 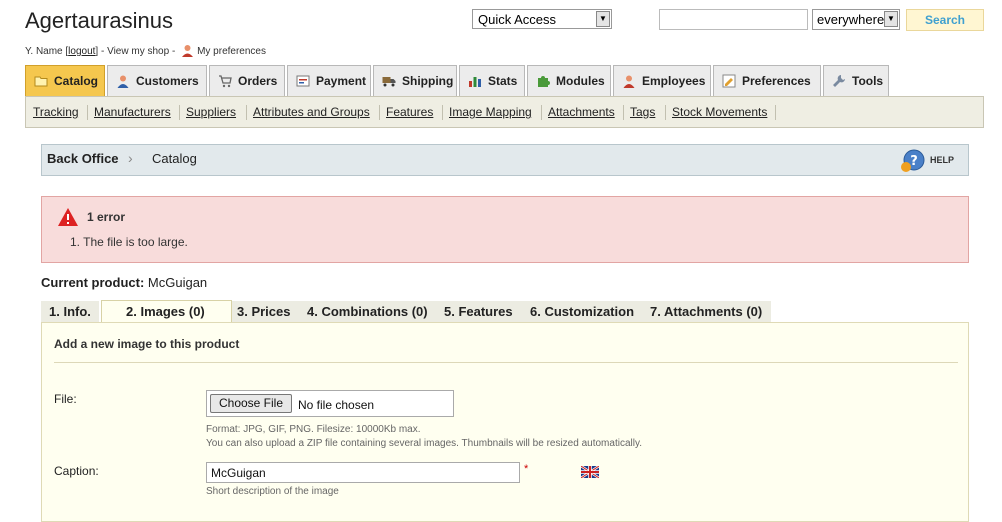 I want to click on tab-shipping: Shipping, so click(x=415, y=80).